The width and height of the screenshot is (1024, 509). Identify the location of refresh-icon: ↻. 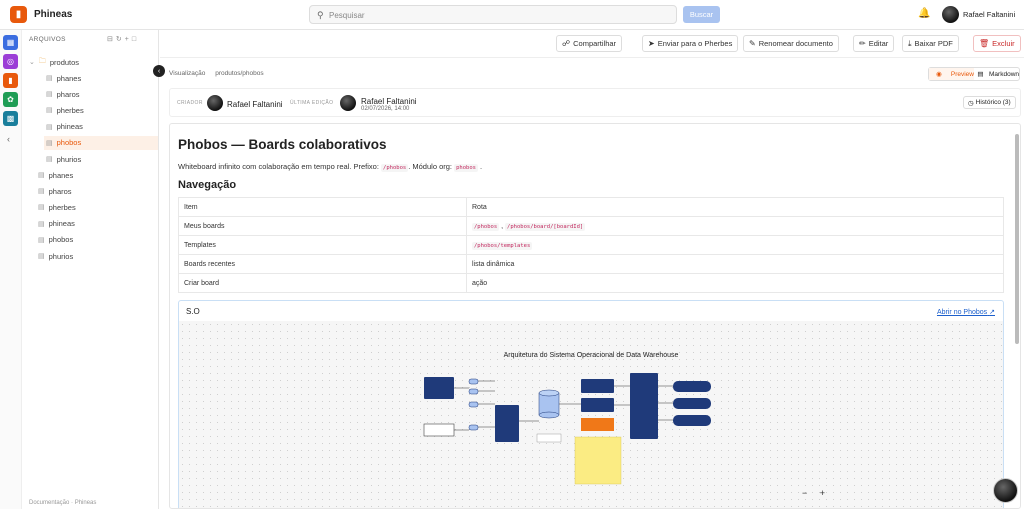
(120, 39).